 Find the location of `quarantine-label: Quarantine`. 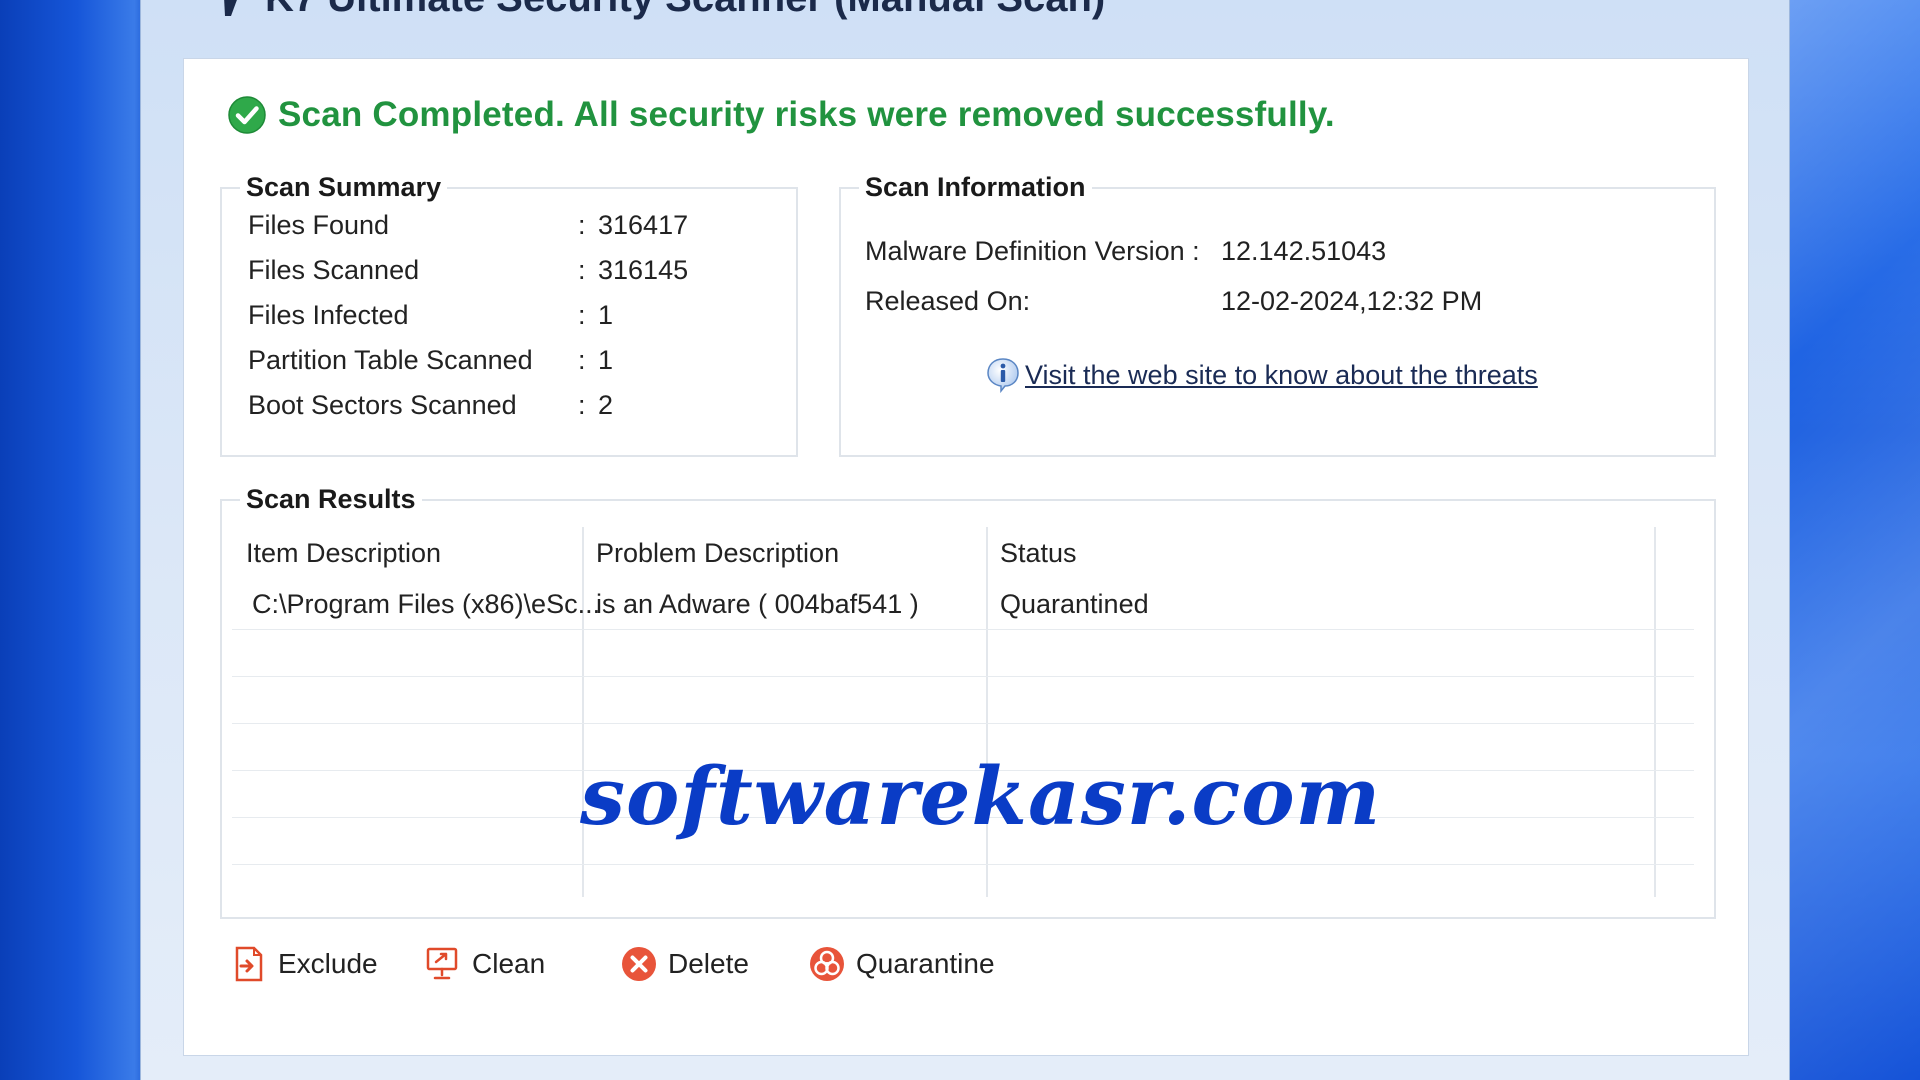

quarantine-label: Quarantine is located at coordinates (925, 964).